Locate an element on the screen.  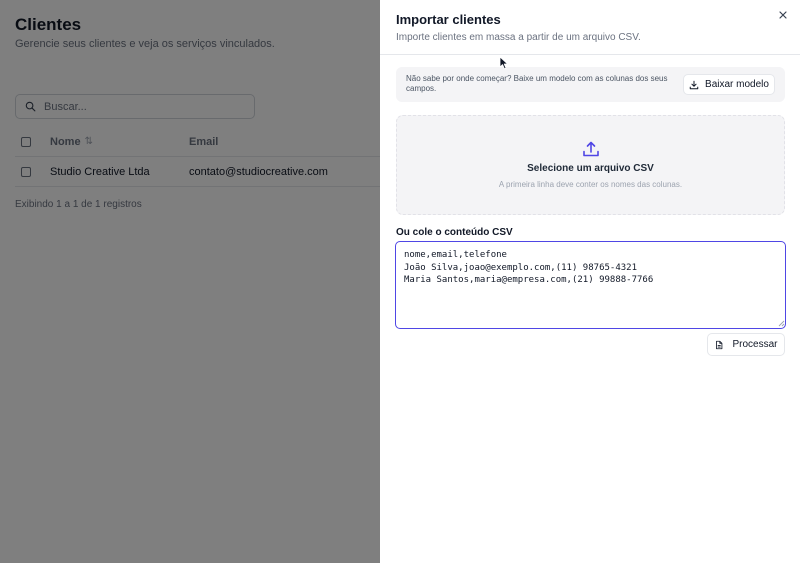
close-button is located at coordinates (783, 15).